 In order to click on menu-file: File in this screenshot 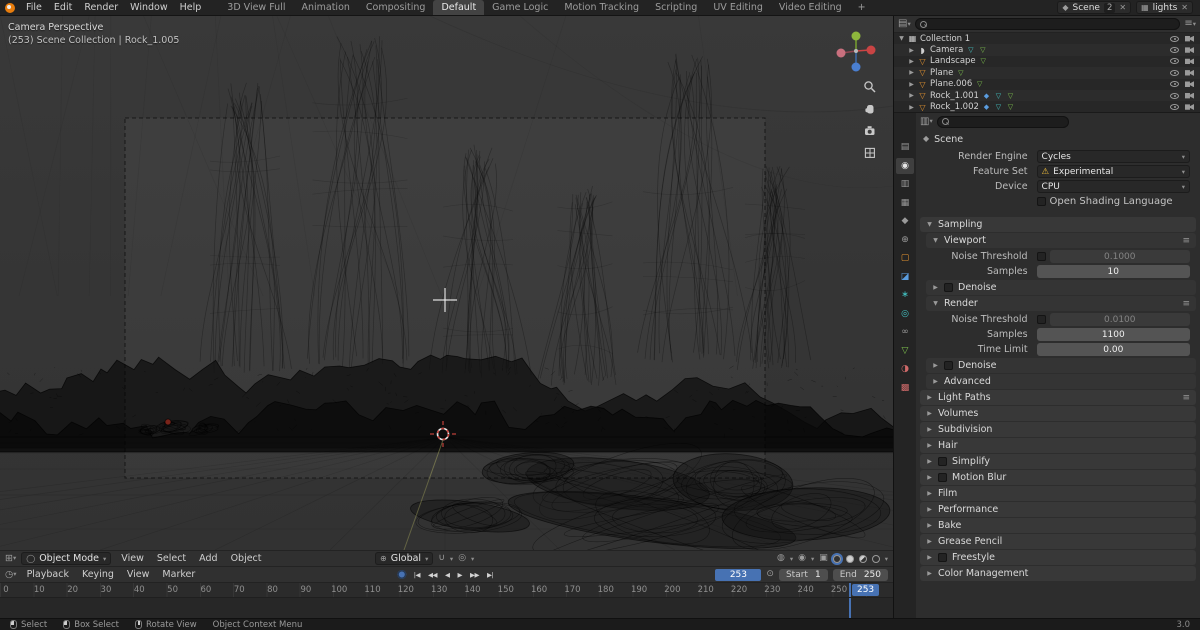, I will do `click(34, 7)`.